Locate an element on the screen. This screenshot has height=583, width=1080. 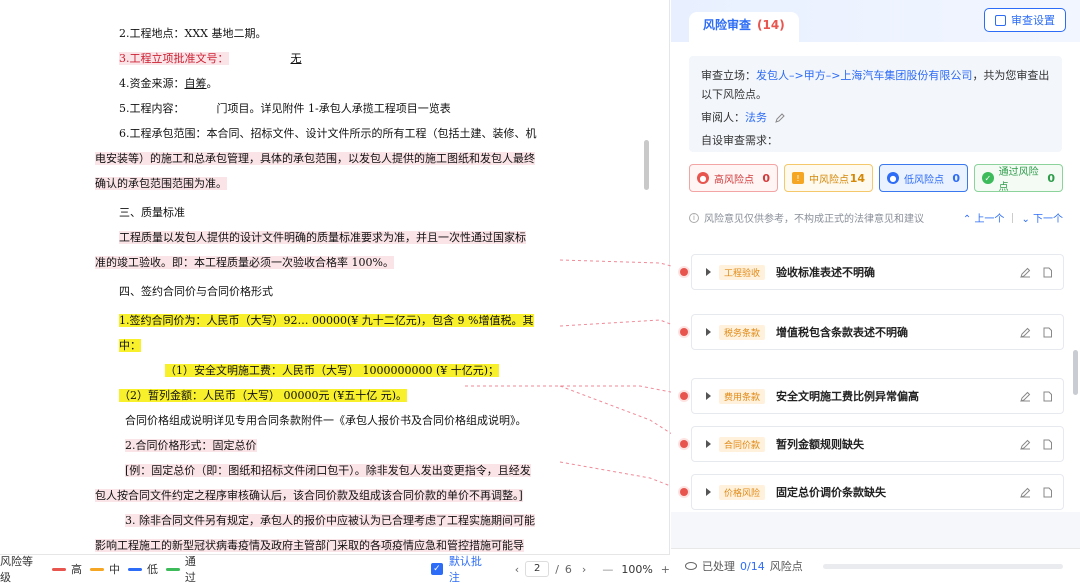
doc-line: [例：固定总价（即：图纸和招标文件闭口包干）。除非发包人发出变更指令，且经发 is located at coordinates (328, 470).